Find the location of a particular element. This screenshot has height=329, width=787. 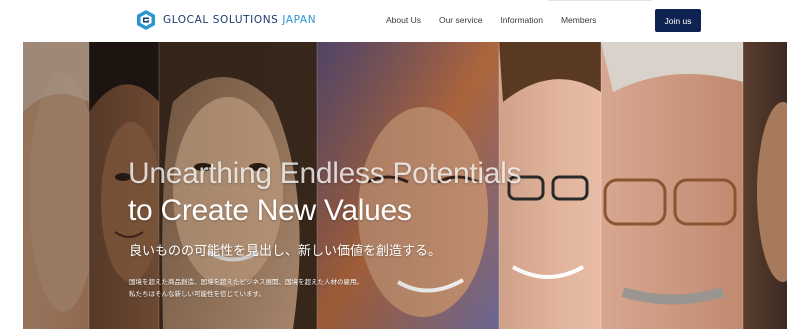

hero-subtitle-jp: 良いものの可能性を見出し、新しい価値を創造する。 is located at coordinates (285, 251).